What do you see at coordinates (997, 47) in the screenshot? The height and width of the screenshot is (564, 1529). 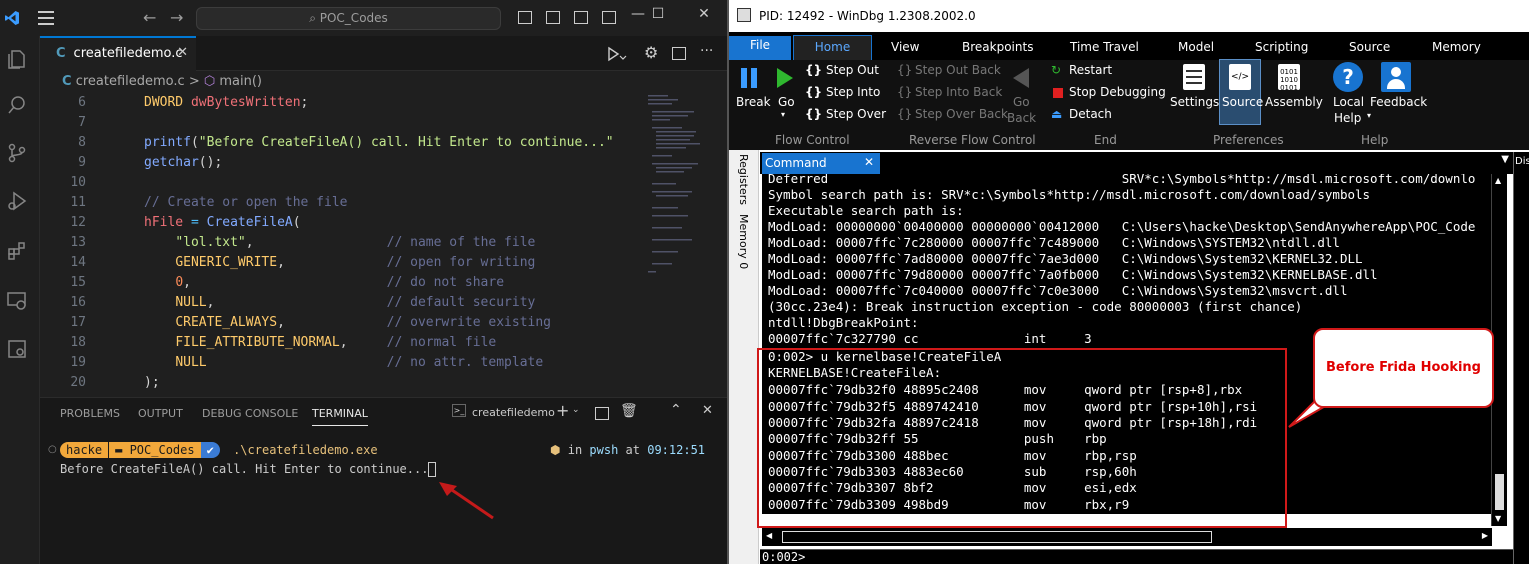 I see `tab-breakpoints: Breakpoints` at bounding box center [997, 47].